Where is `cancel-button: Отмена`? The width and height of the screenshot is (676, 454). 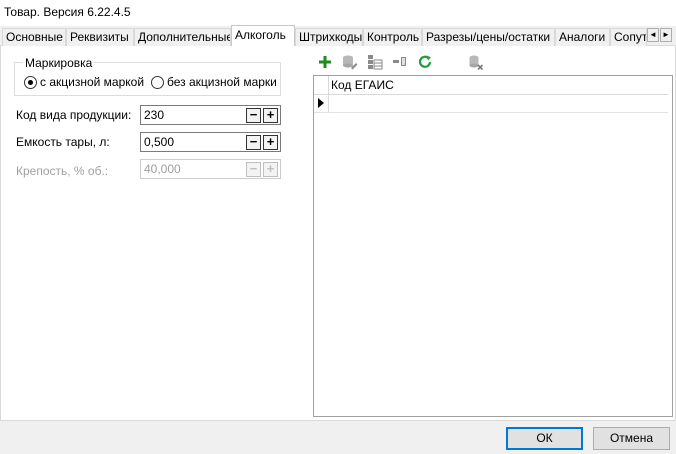 cancel-button: Отмена is located at coordinates (631, 438).